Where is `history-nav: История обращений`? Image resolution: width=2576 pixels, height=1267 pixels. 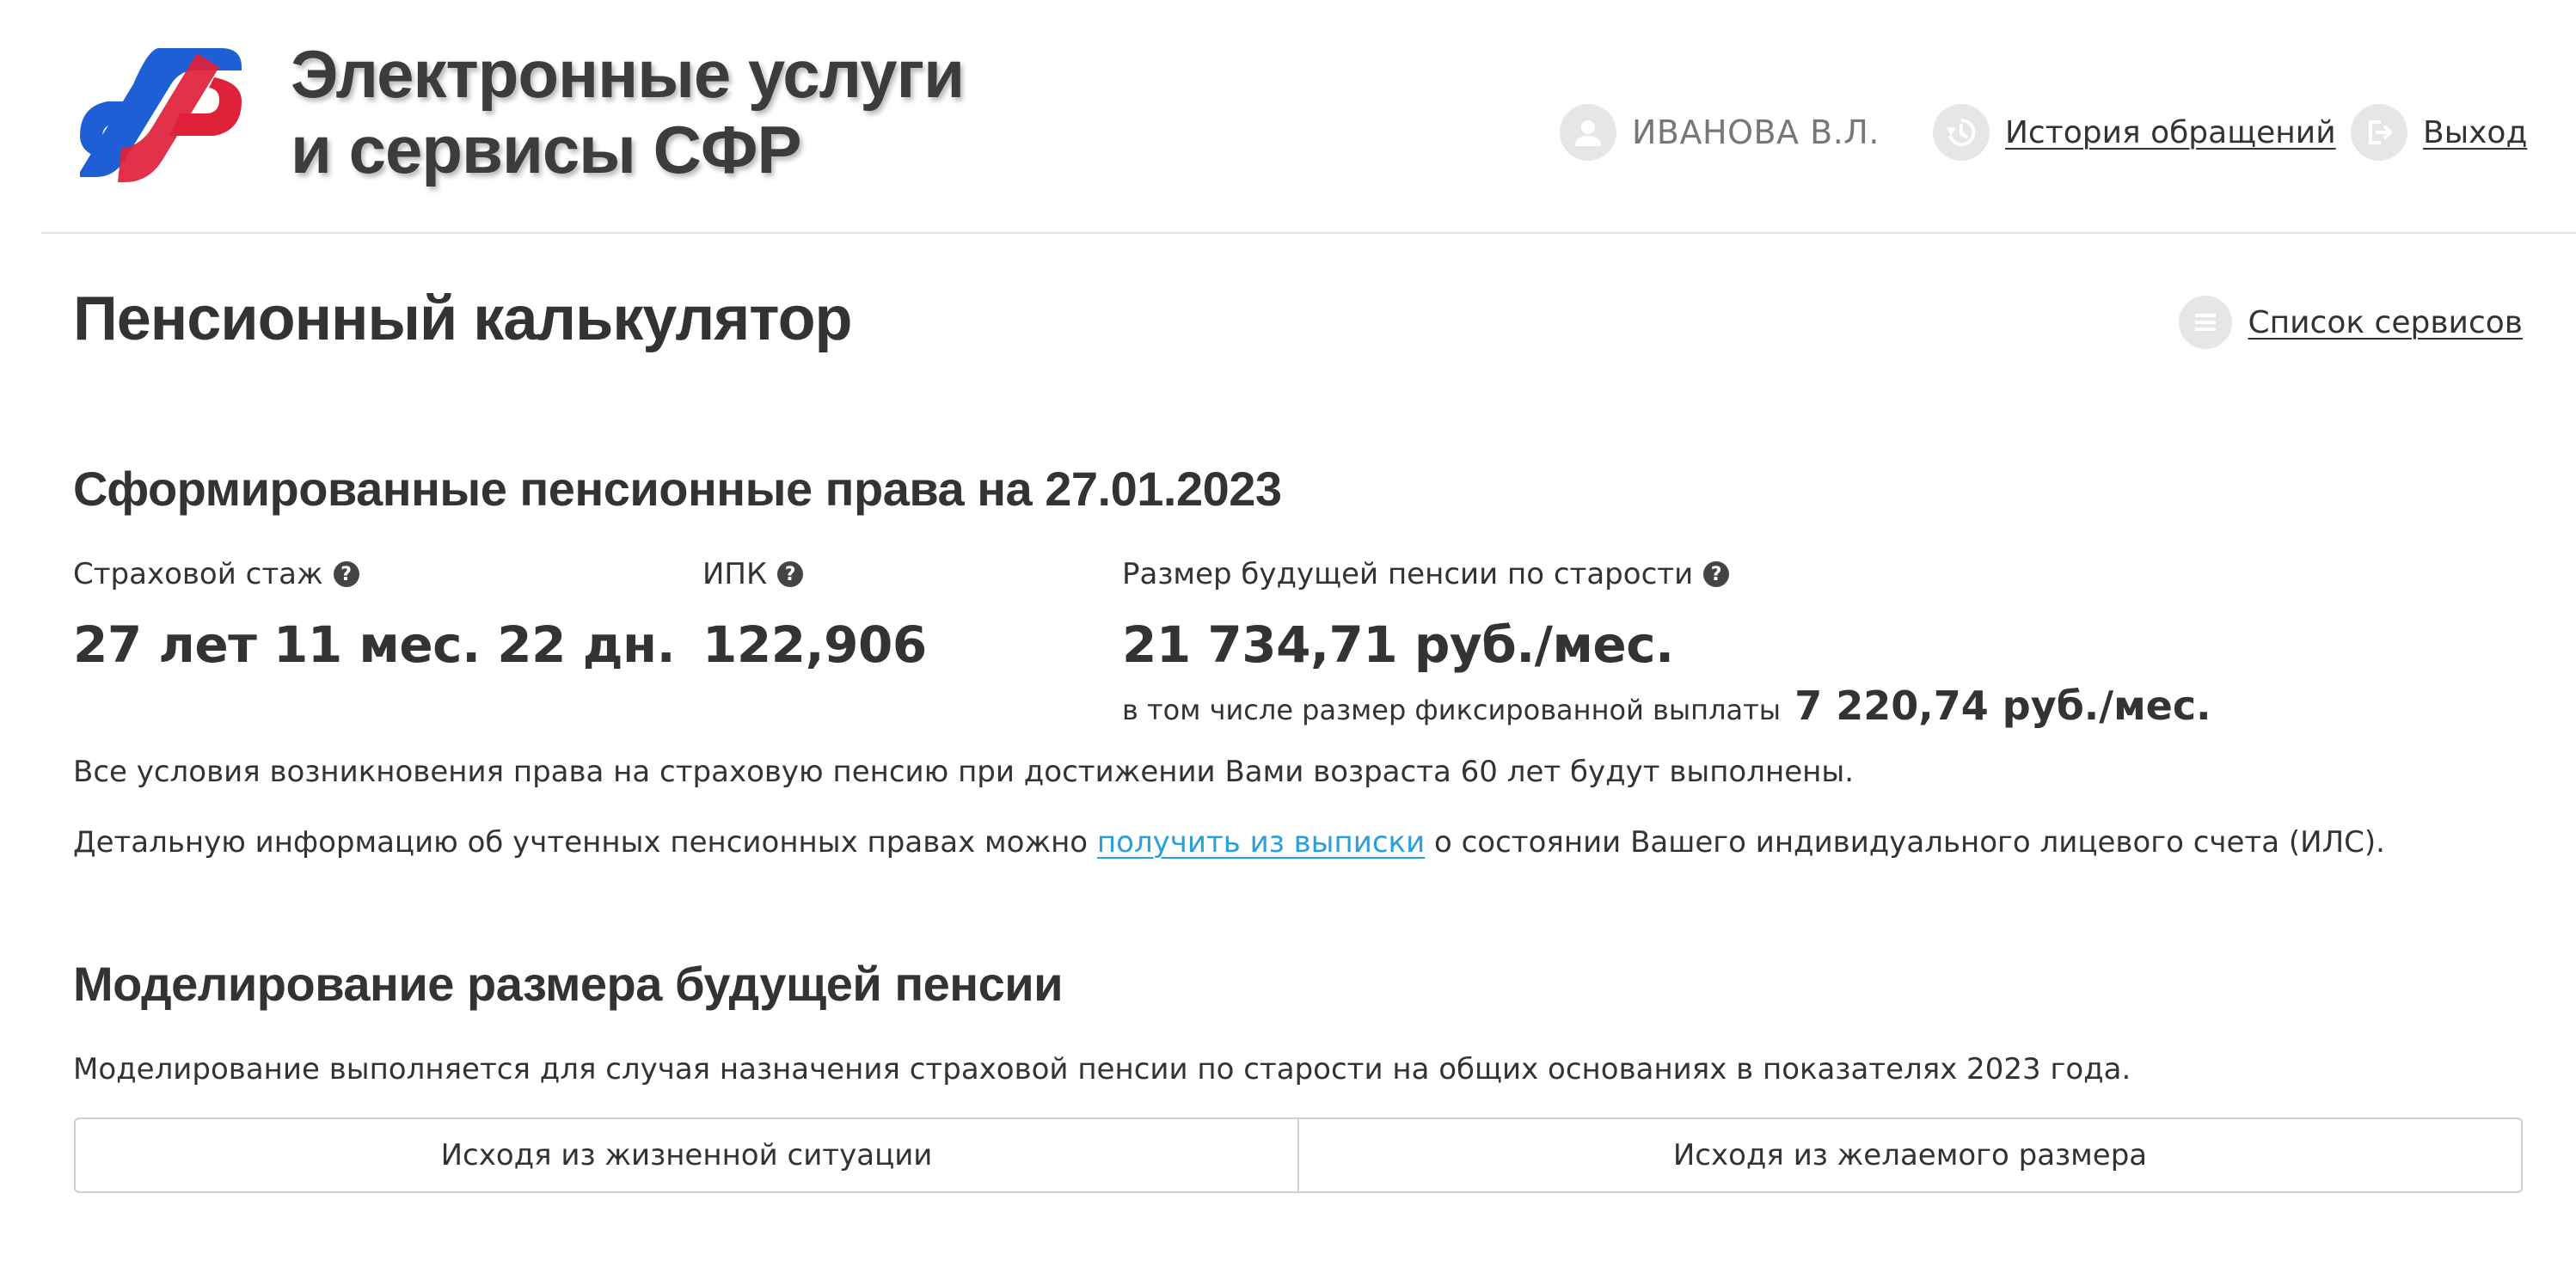
history-nav: История обращений is located at coordinates (2134, 132).